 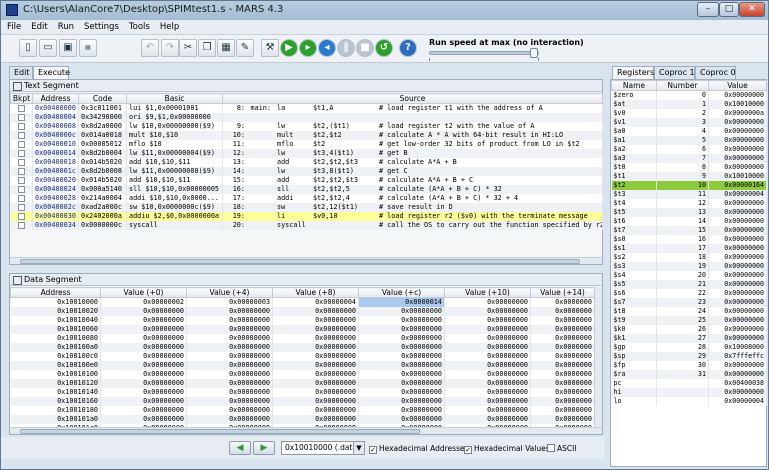 I want to click on register-value: 0x10010000, so click(x=737, y=176).